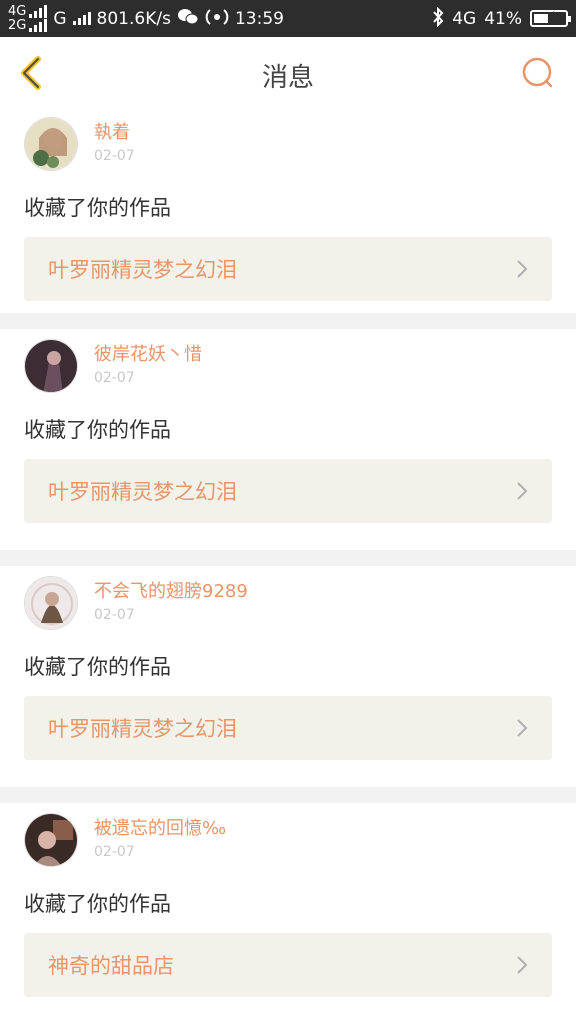  What do you see at coordinates (188, 19) in the screenshot?
I see `wechat-icon` at bounding box center [188, 19].